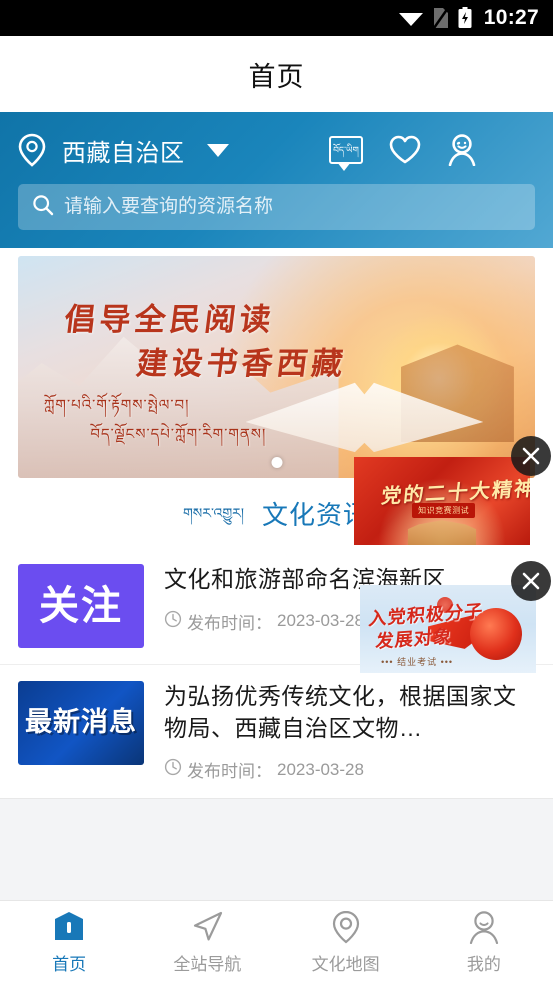 This screenshot has height=983, width=553. What do you see at coordinates (511, 17) in the screenshot?
I see `status-time: 10:27` at bounding box center [511, 17].